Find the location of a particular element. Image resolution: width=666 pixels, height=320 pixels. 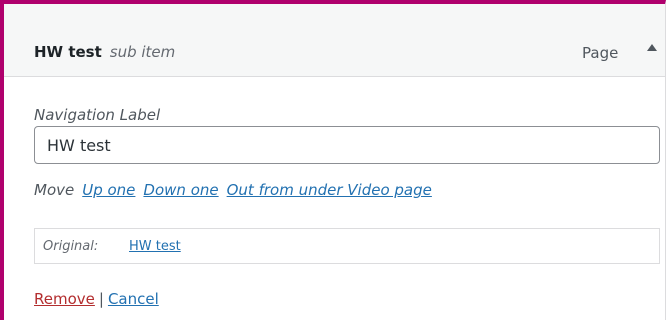

move-down-one-link: Down one is located at coordinates (180, 190).